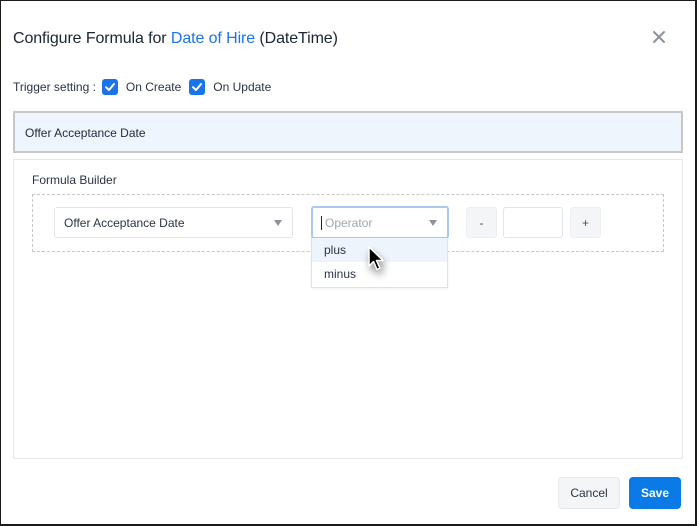 This screenshot has height=526, width=697. Describe the element at coordinates (321, 222) in the screenshot. I see `text-caret` at that location.